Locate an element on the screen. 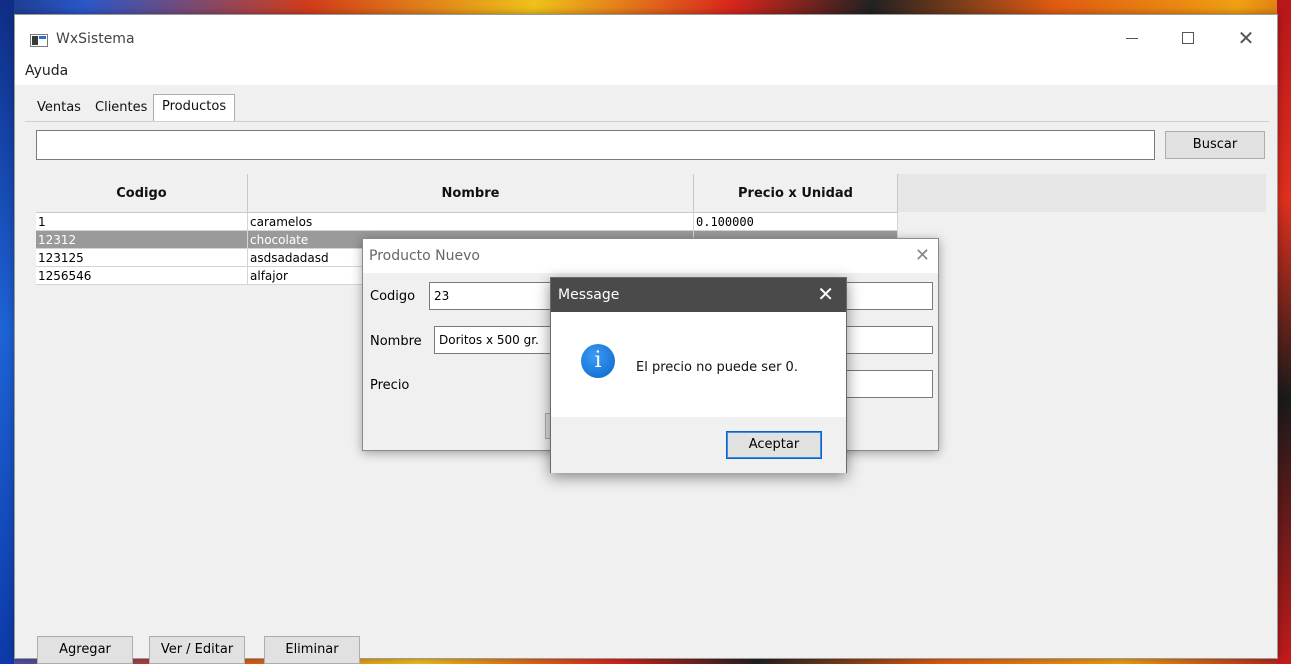 This screenshot has height=664, width=1291. maximize-icon is located at coordinates (1188, 38).